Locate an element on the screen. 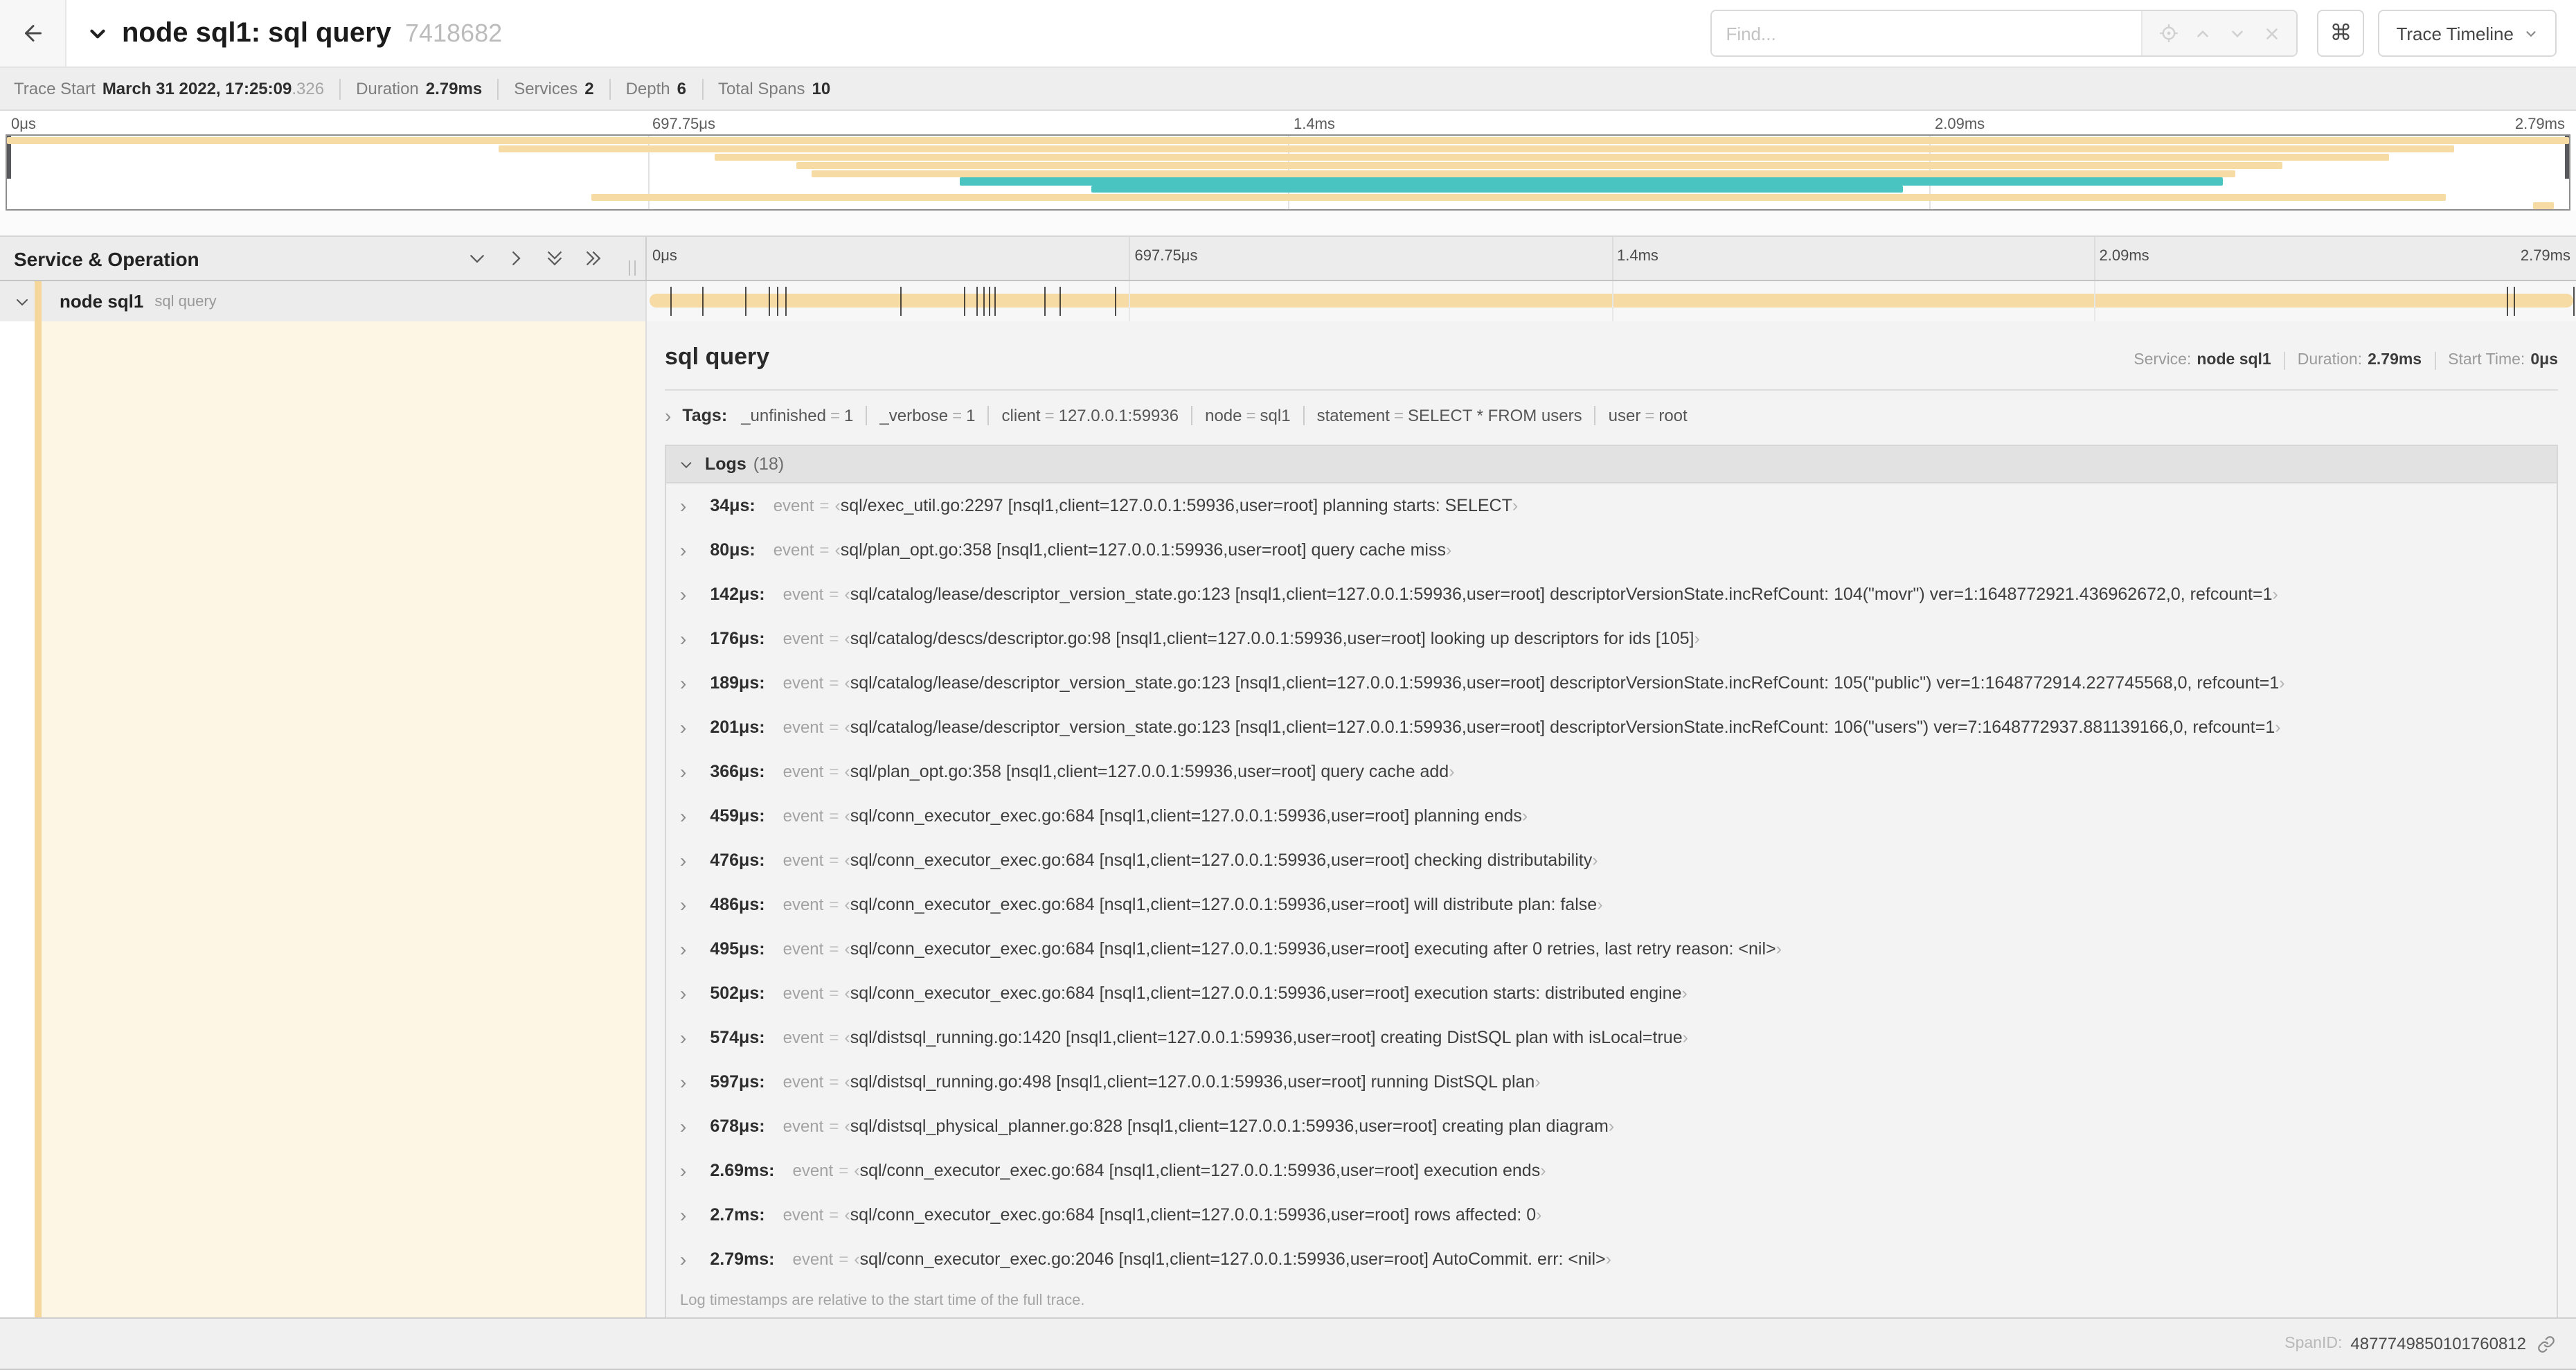  find-input is located at coordinates (1927, 33).